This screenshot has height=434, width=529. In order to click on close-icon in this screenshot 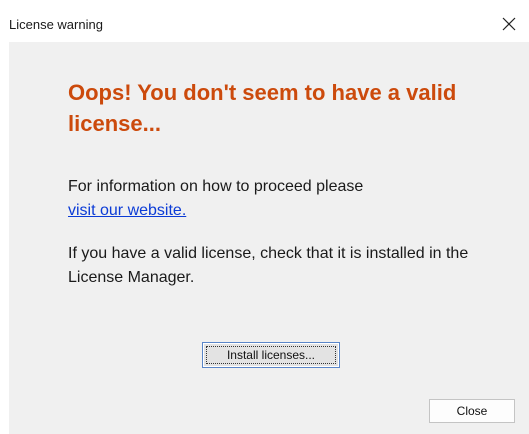, I will do `click(509, 24)`.